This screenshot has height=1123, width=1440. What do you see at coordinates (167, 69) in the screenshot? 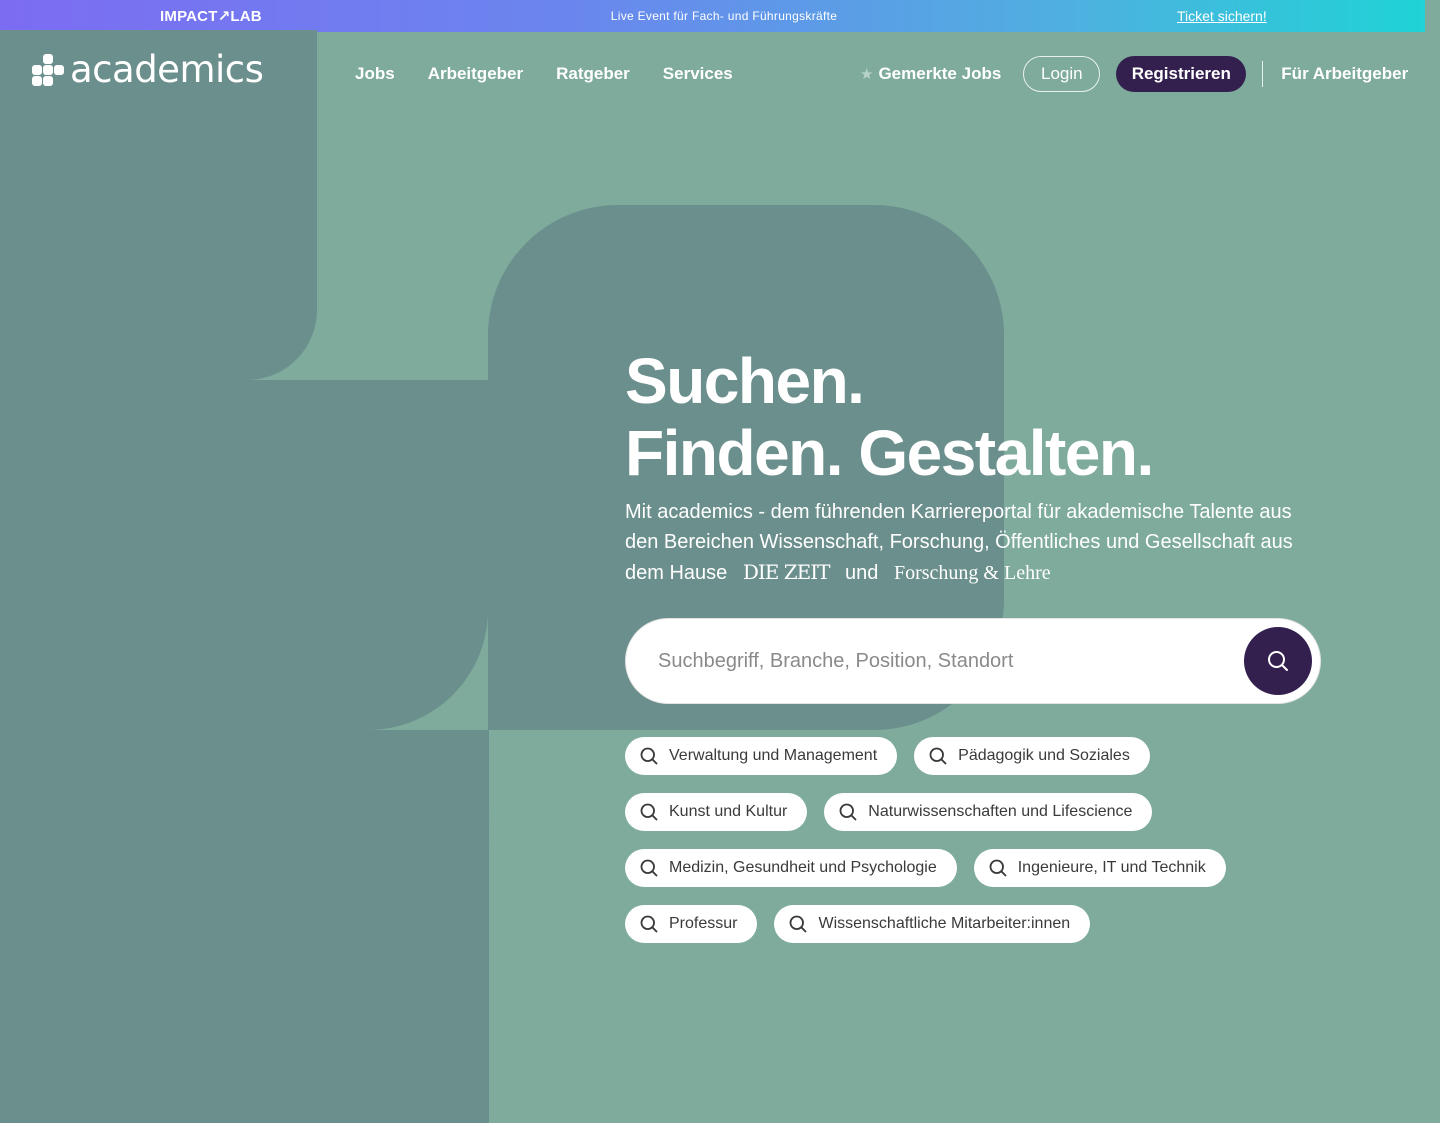
I see `logo-text: academics` at bounding box center [167, 69].